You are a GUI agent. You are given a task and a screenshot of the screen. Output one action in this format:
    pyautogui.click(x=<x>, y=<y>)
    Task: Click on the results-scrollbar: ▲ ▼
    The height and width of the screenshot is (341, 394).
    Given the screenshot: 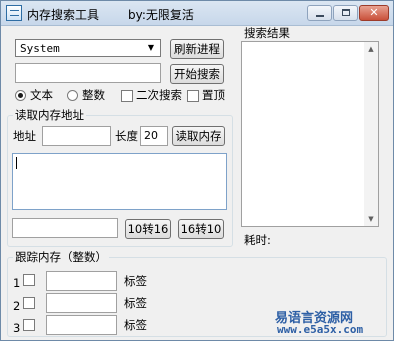 What is the action you would take?
    pyautogui.click(x=371, y=134)
    